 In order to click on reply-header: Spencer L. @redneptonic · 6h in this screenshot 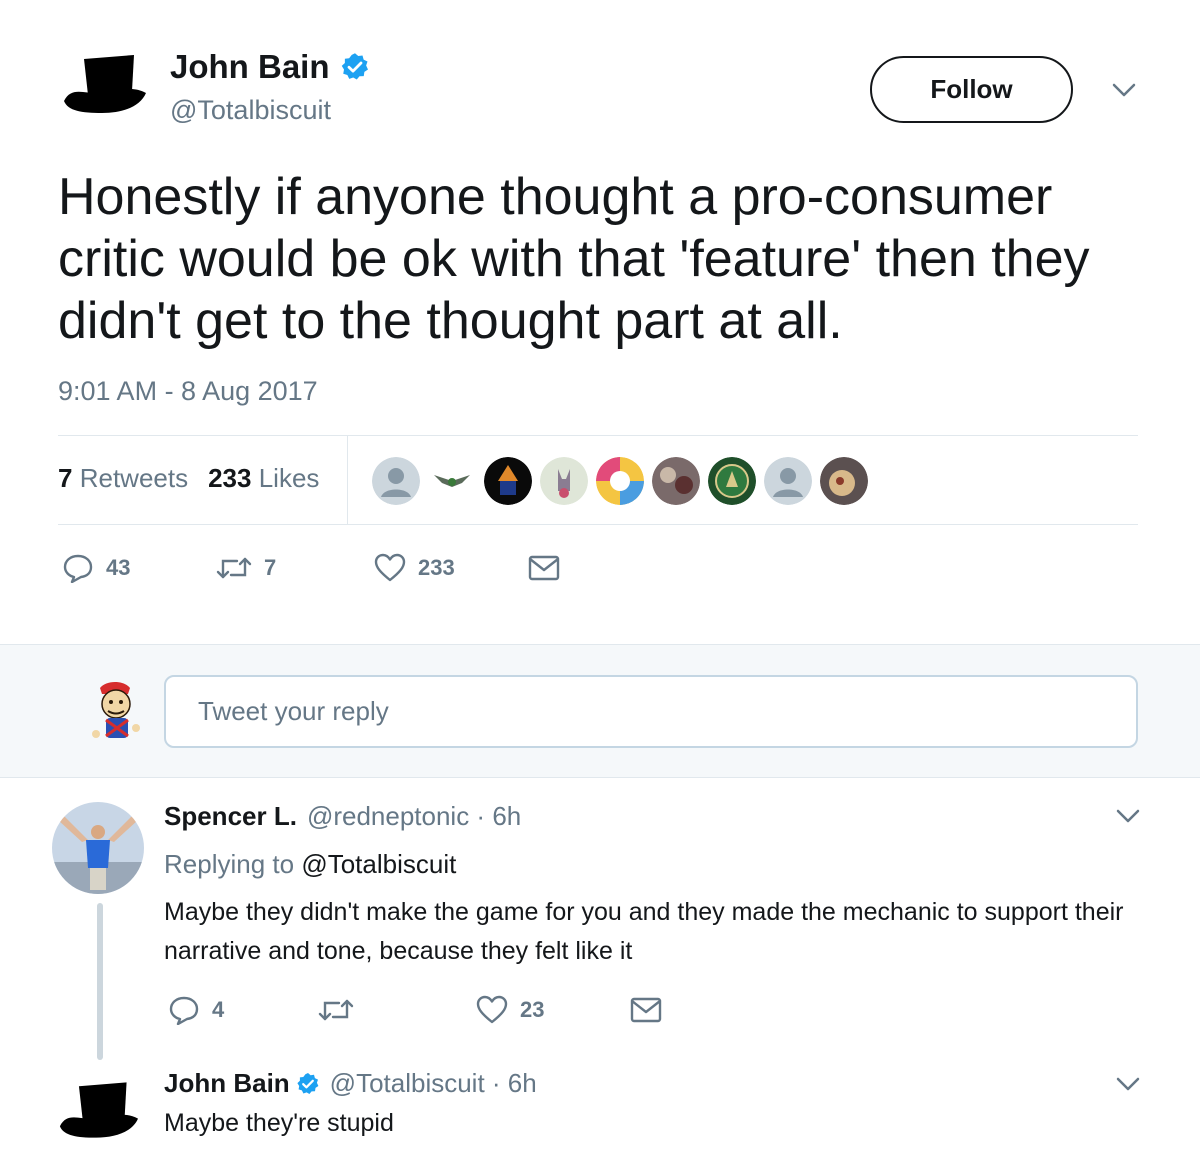, I will do `click(342, 816)`.